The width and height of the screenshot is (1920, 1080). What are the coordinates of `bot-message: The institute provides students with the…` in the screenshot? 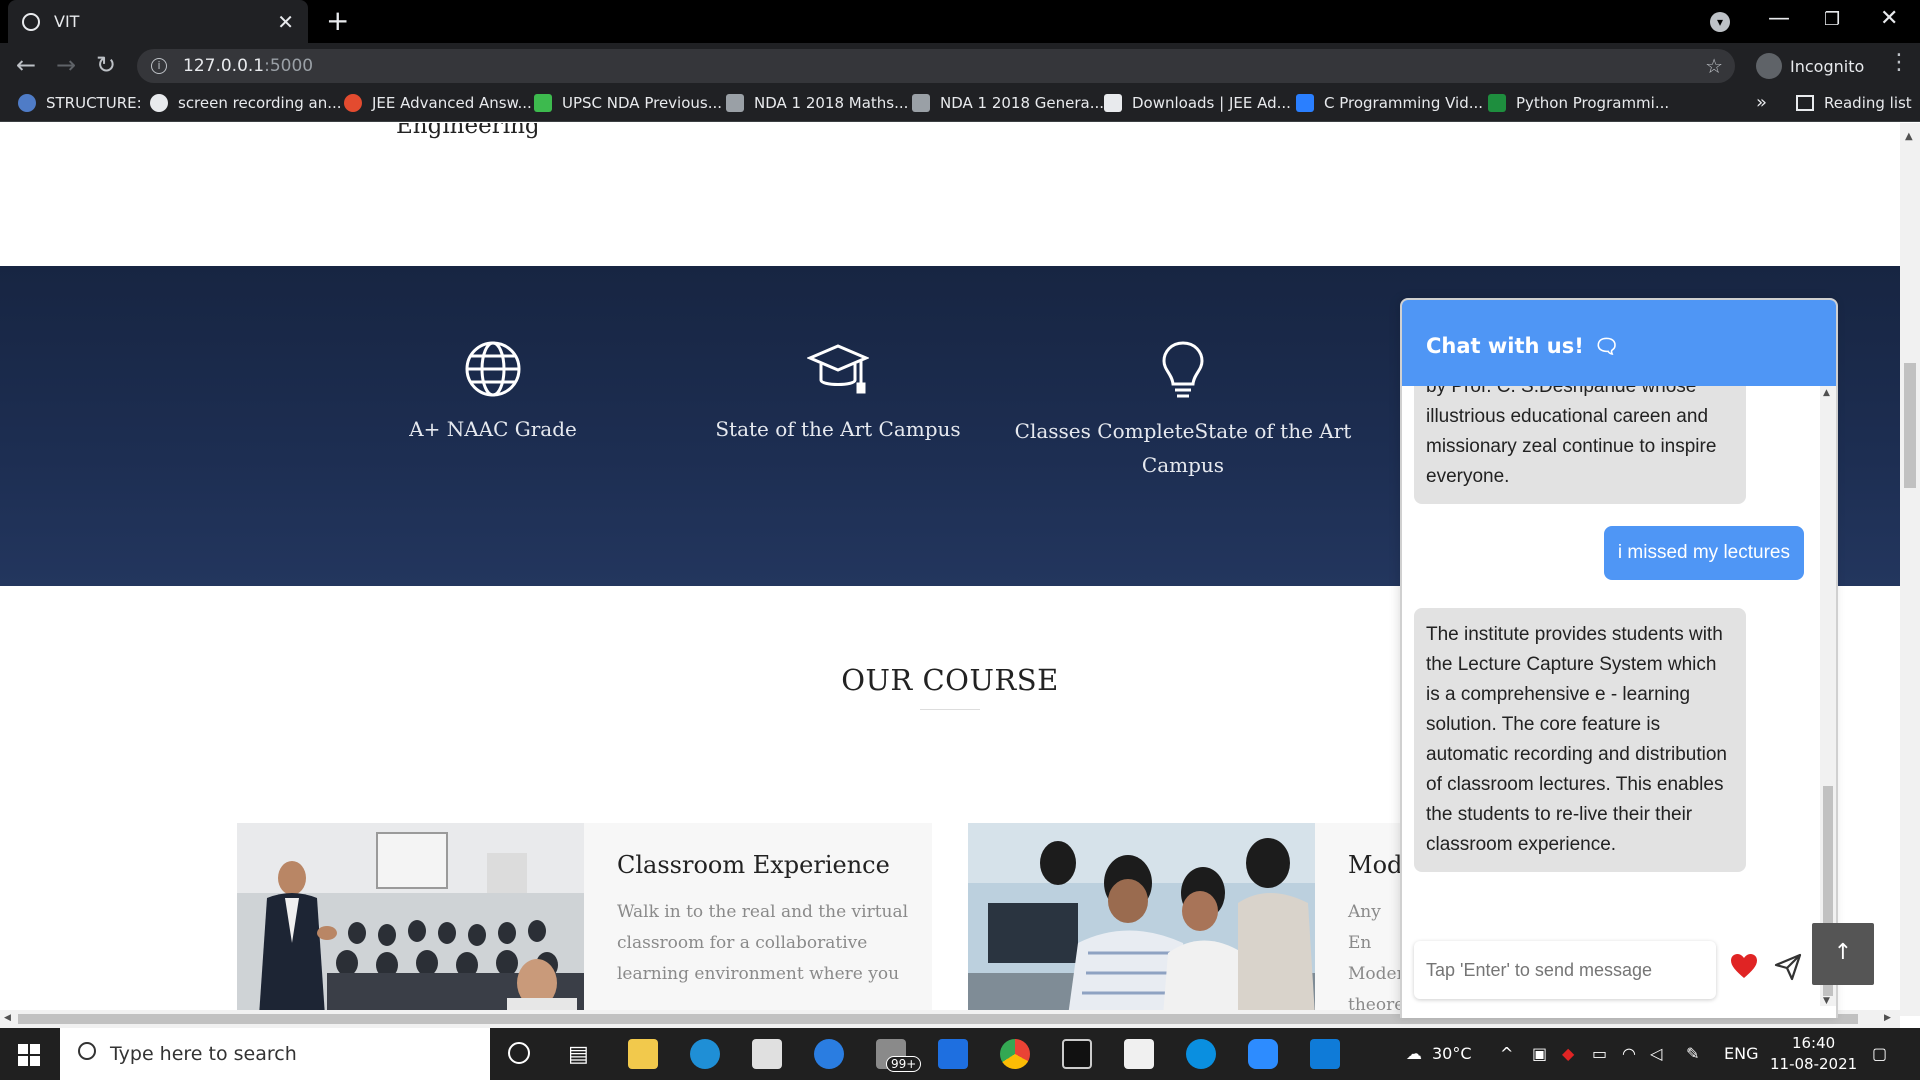 It's located at (1580, 740).